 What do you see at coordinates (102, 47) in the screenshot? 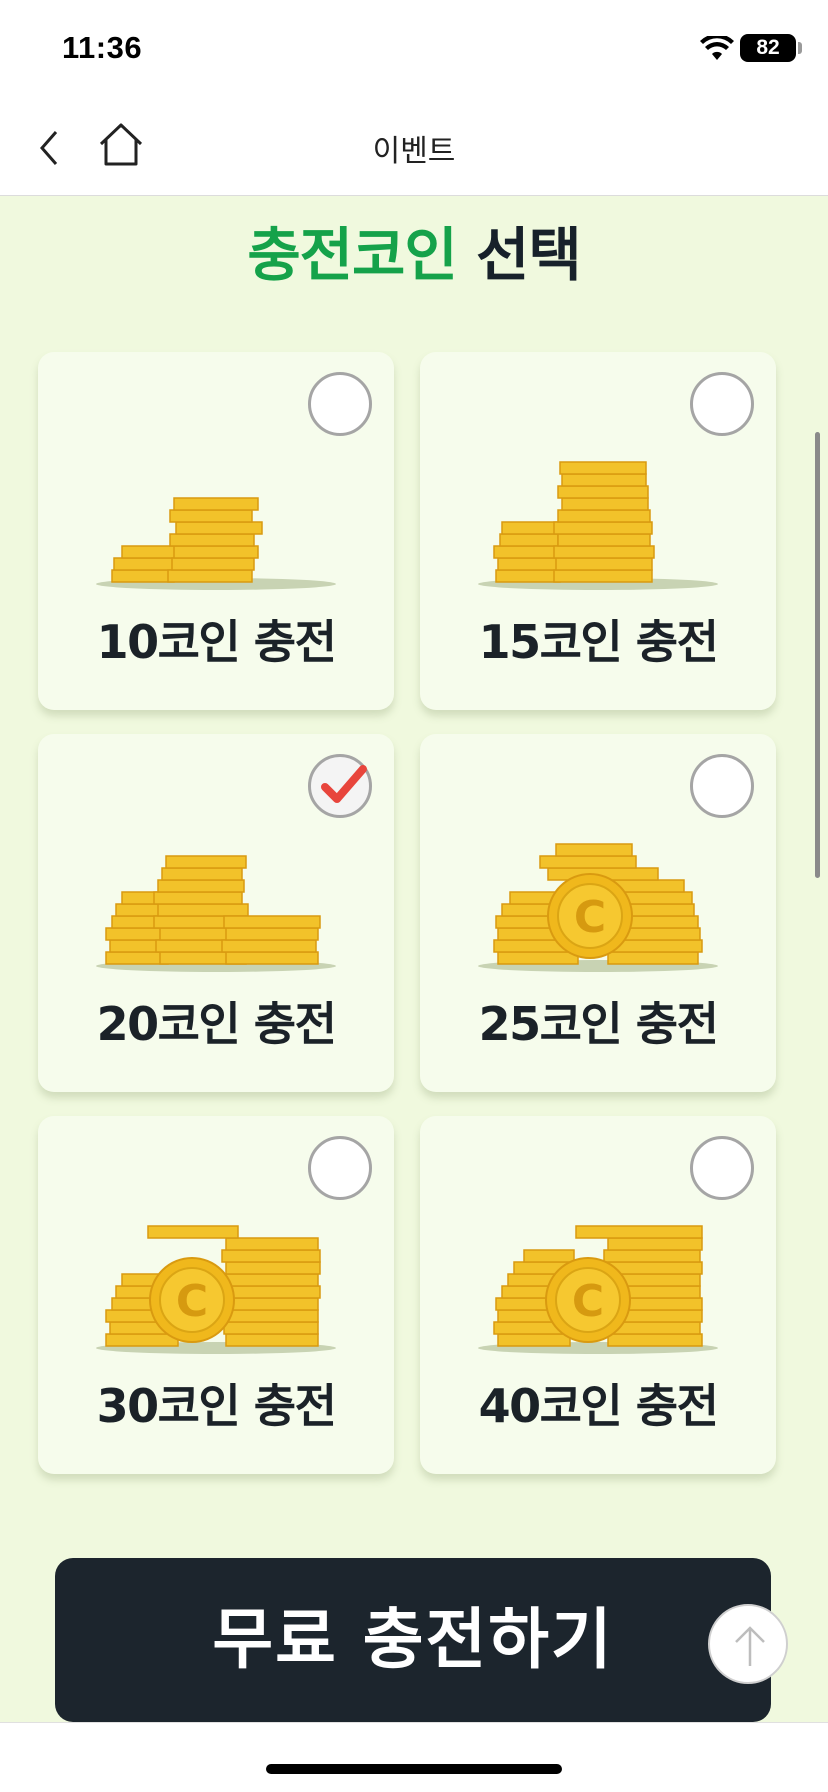
I see `status-time: 11:36` at bounding box center [102, 47].